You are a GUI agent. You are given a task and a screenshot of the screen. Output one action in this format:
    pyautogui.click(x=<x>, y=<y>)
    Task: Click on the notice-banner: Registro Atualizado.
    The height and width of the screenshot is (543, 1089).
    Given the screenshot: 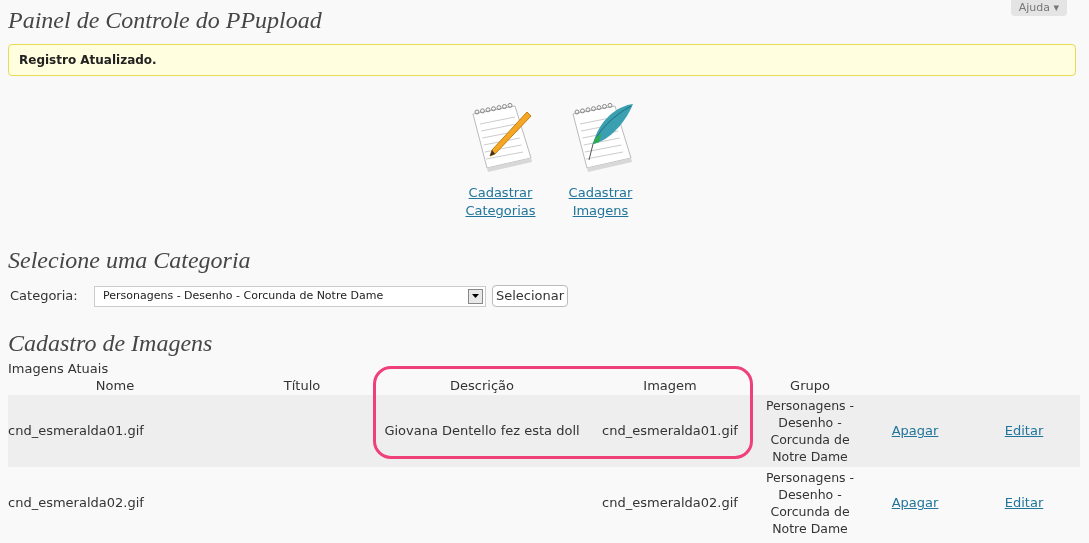 What is the action you would take?
    pyautogui.click(x=542, y=60)
    